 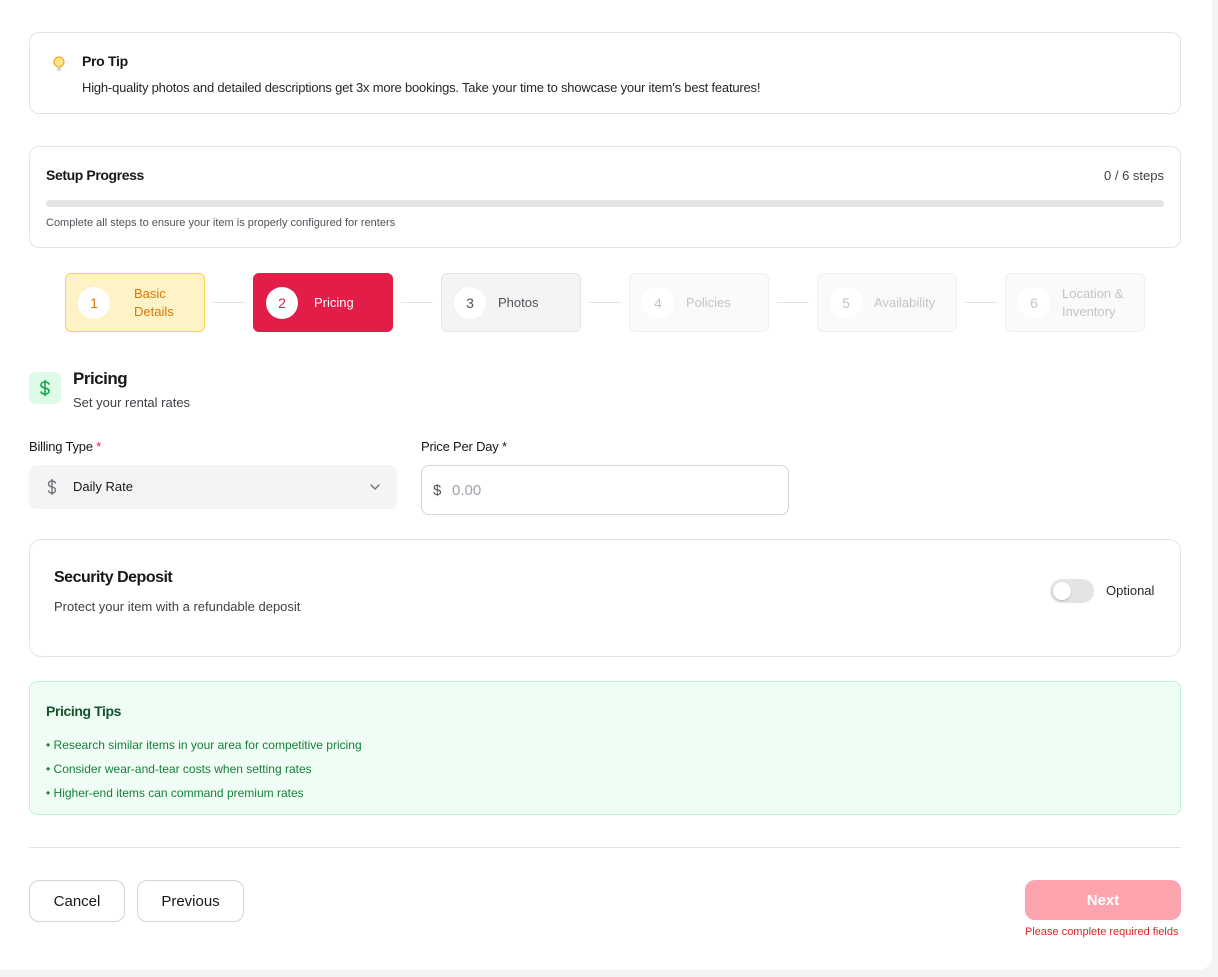 What do you see at coordinates (612, 490) in the screenshot?
I see `price-per-day-input` at bounding box center [612, 490].